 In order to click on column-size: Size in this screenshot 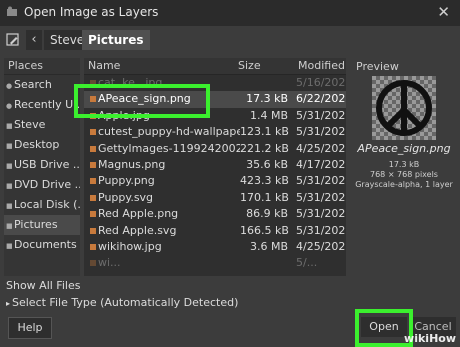, I will do `click(249, 66)`.